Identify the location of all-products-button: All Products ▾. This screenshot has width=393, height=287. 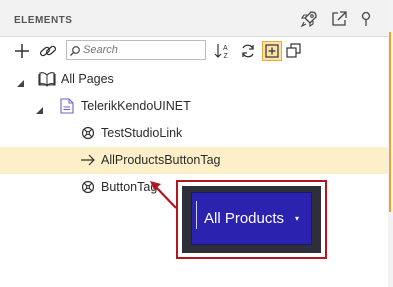
(251, 218).